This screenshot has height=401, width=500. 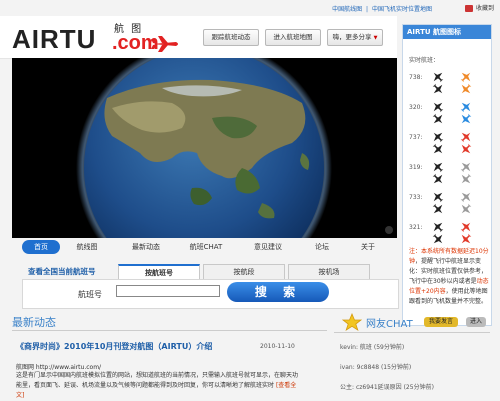 I want to click on news-divider, so click(x=169, y=330).